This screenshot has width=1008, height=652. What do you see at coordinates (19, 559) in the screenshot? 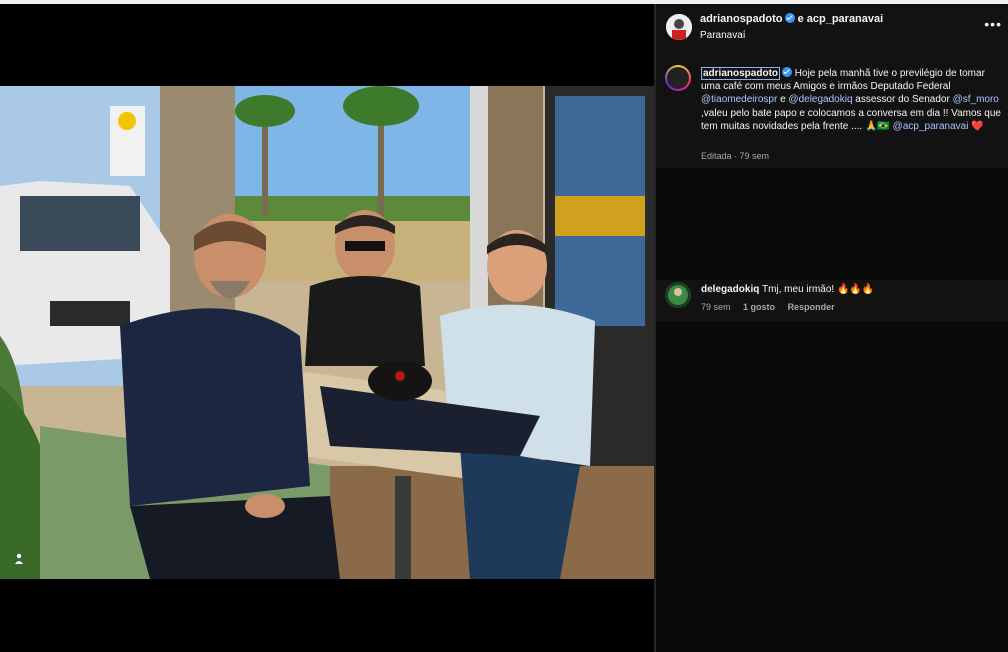
I see `user-tag-icon` at bounding box center [19, 559].